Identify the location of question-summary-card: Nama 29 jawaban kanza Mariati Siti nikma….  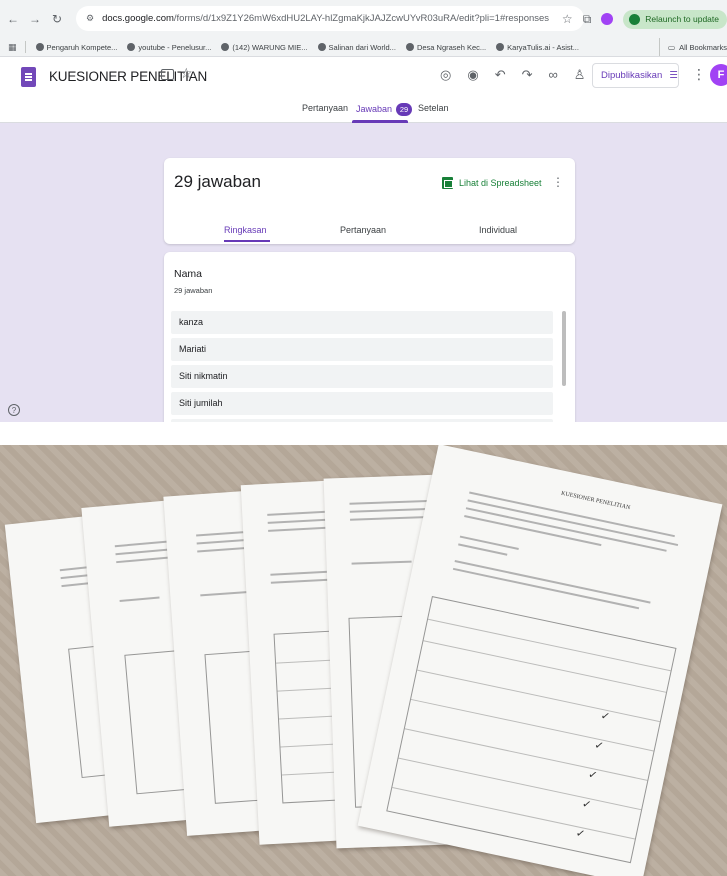
(369, 337).